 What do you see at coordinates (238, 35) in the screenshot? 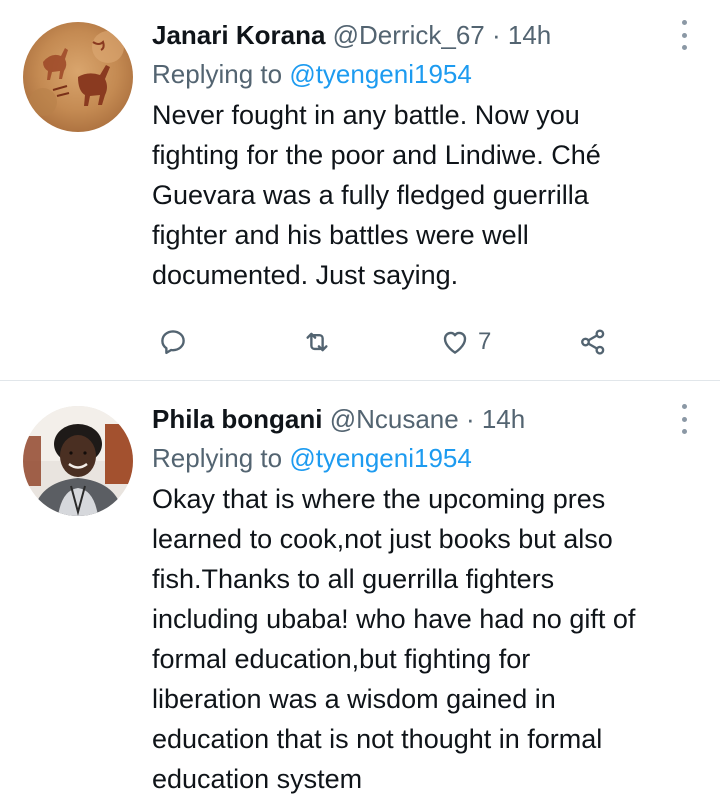
I see `display-name: Janari Korana` at bounding box center [238, 35].